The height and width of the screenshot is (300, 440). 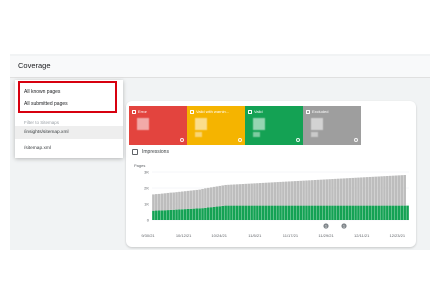 I want to click on impressions-toggle: Impressions, so click(x=150, y=152).